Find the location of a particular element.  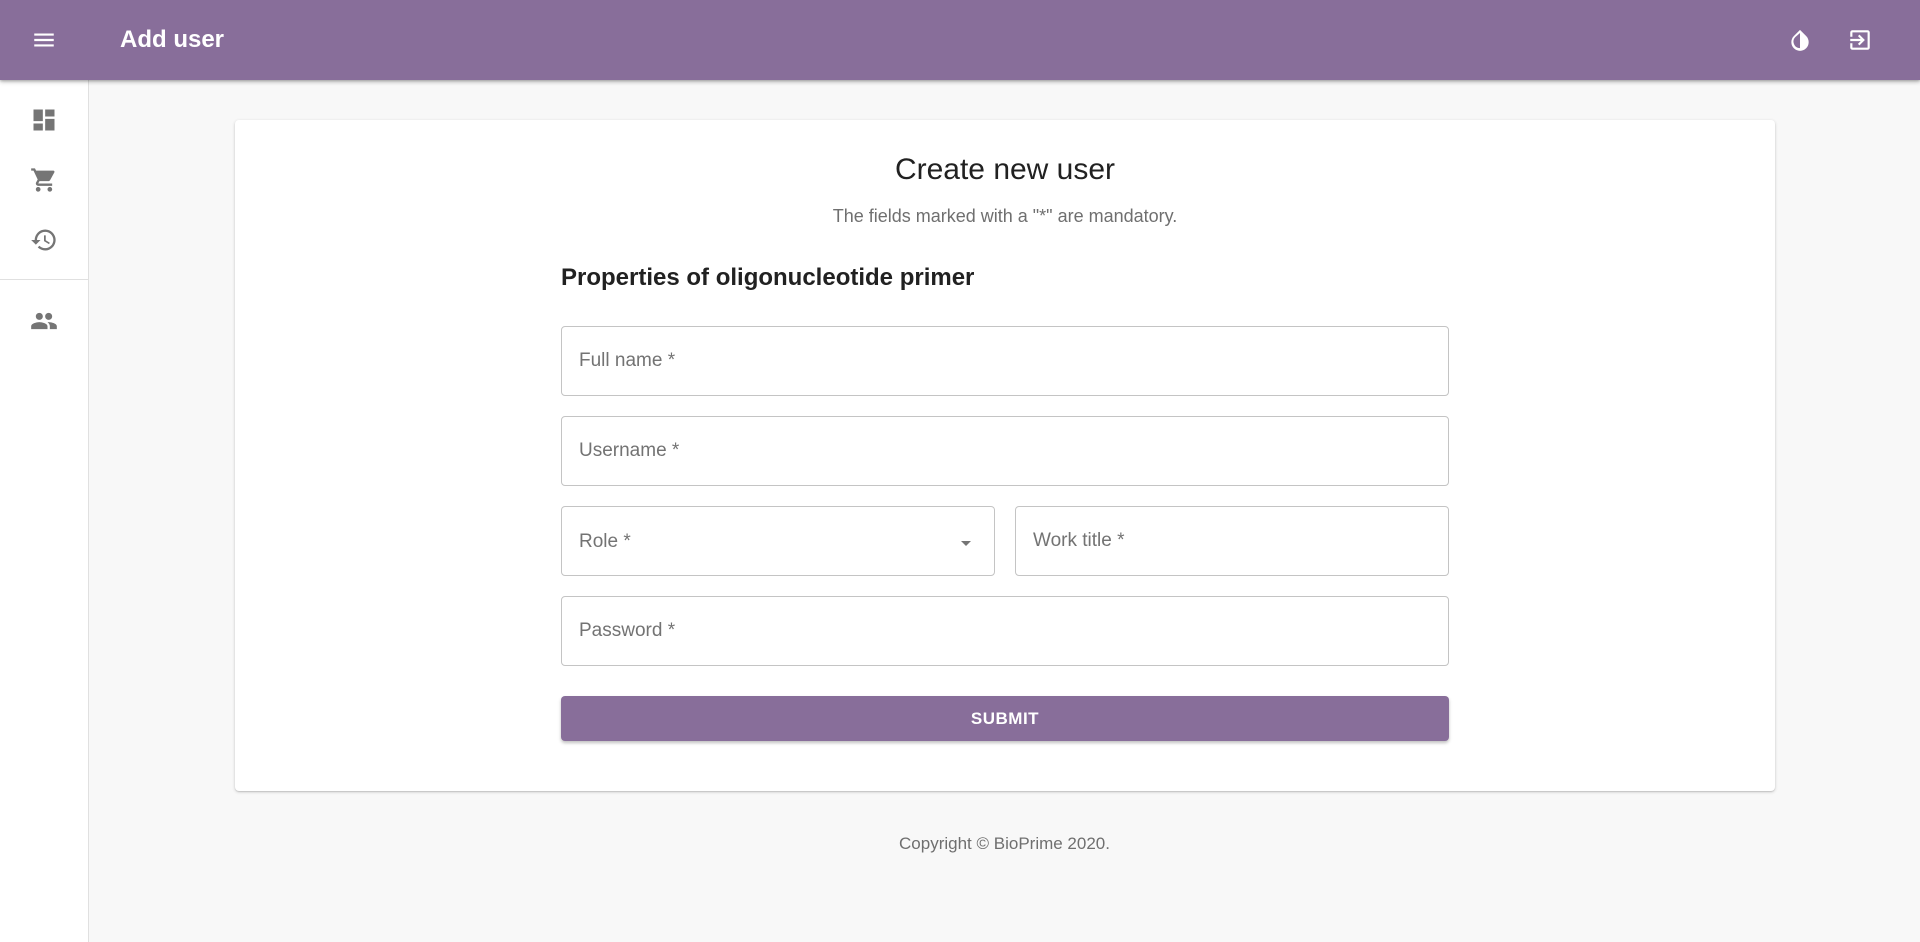

full-name-field is located at coordinates (1005, 361).